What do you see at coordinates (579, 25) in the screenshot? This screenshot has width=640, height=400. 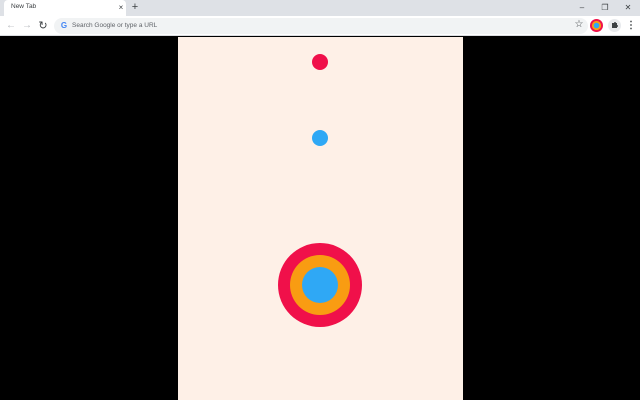 I see `bookmark-star-icon: ☆` at bounding box center [579, 25].